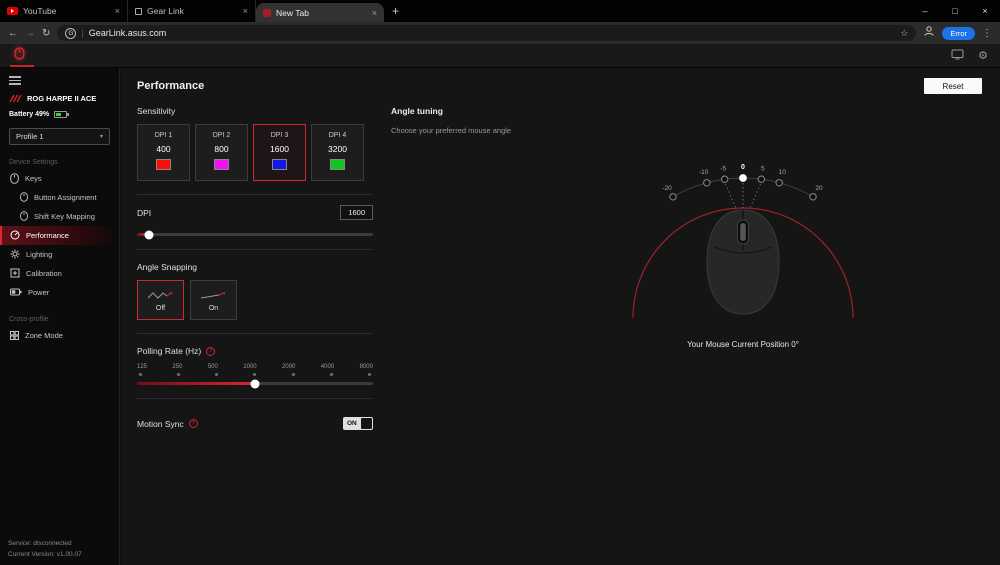  I want to click on dpi-stage-4-card: DPI 4 3200, so click(337, 152).